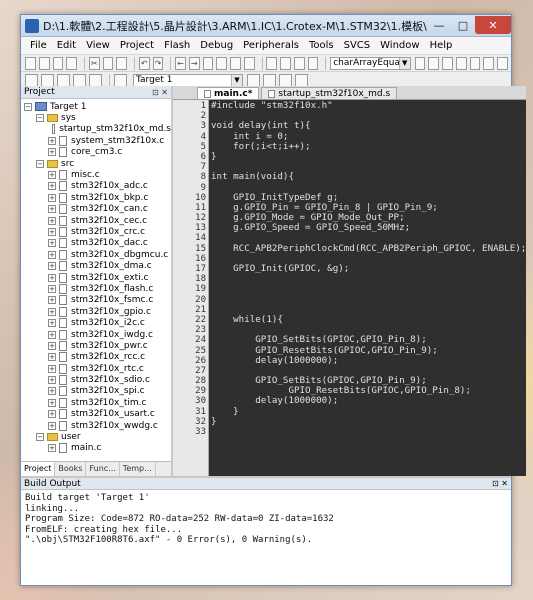 The height and width of the screenshot is (600, 533). What do you see at coordinates (96, 266) in the screenshot?
I see `tree-file-item: + stm32f10x_dma.c` at bounding box center [96, 266].